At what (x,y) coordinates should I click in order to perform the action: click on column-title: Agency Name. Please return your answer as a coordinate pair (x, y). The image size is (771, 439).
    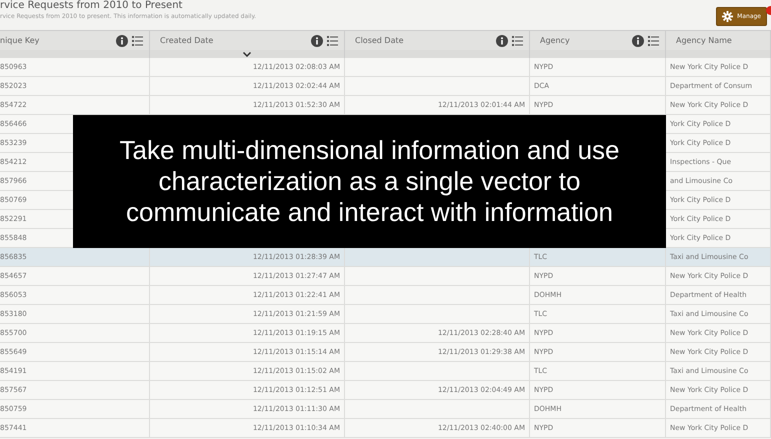
    Looking at the image, I should click on (704, 40).